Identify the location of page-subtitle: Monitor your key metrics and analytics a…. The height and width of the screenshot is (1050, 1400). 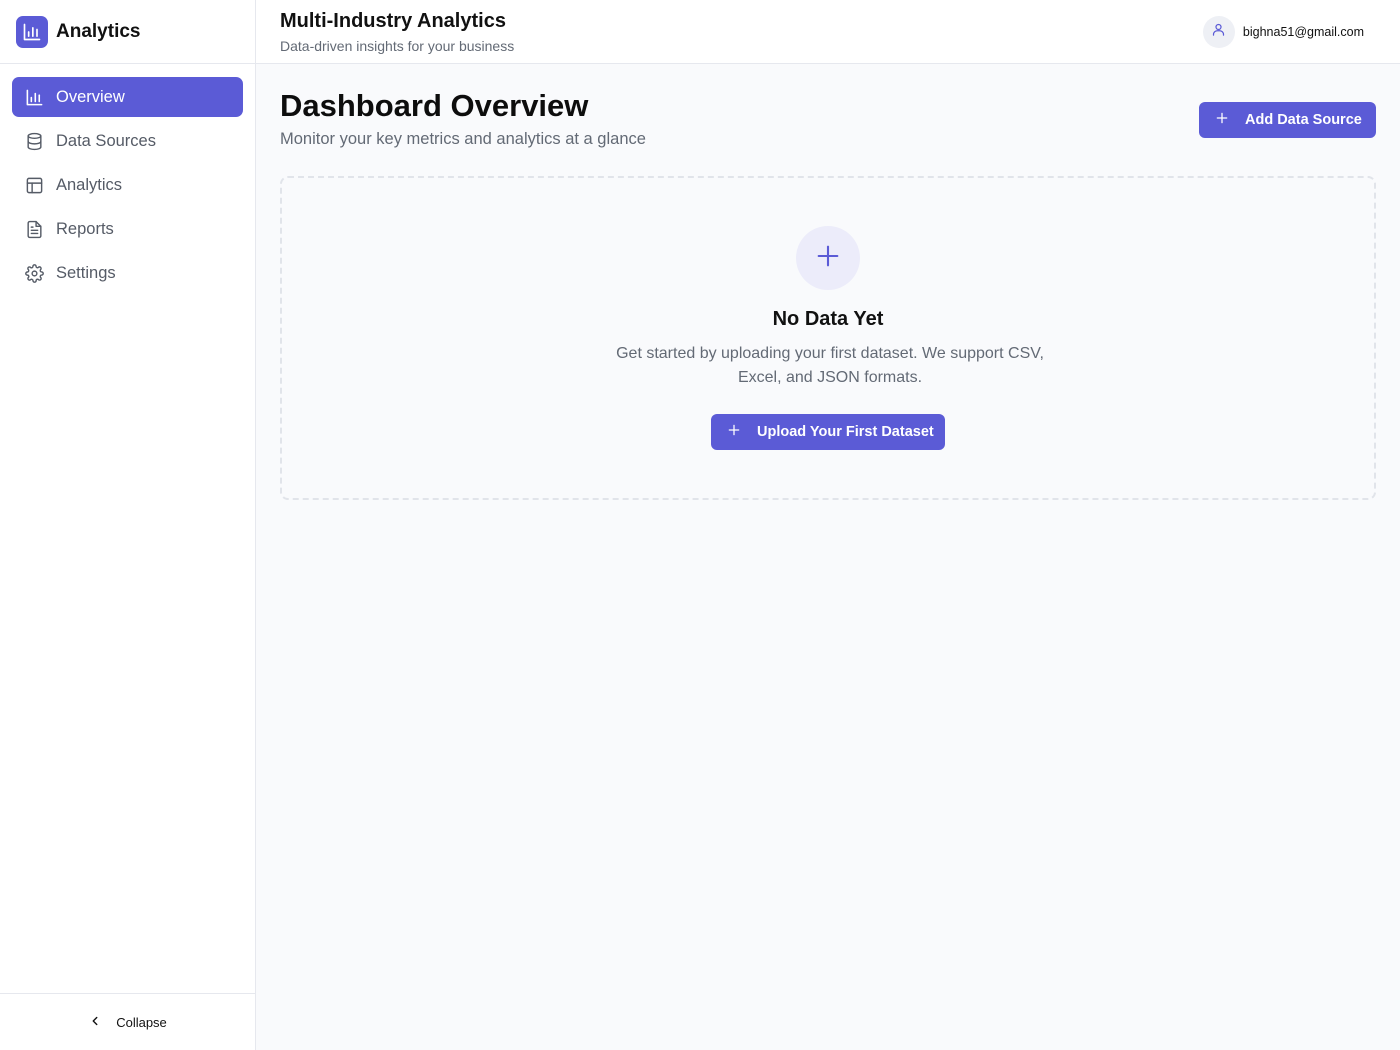
(463, 139).